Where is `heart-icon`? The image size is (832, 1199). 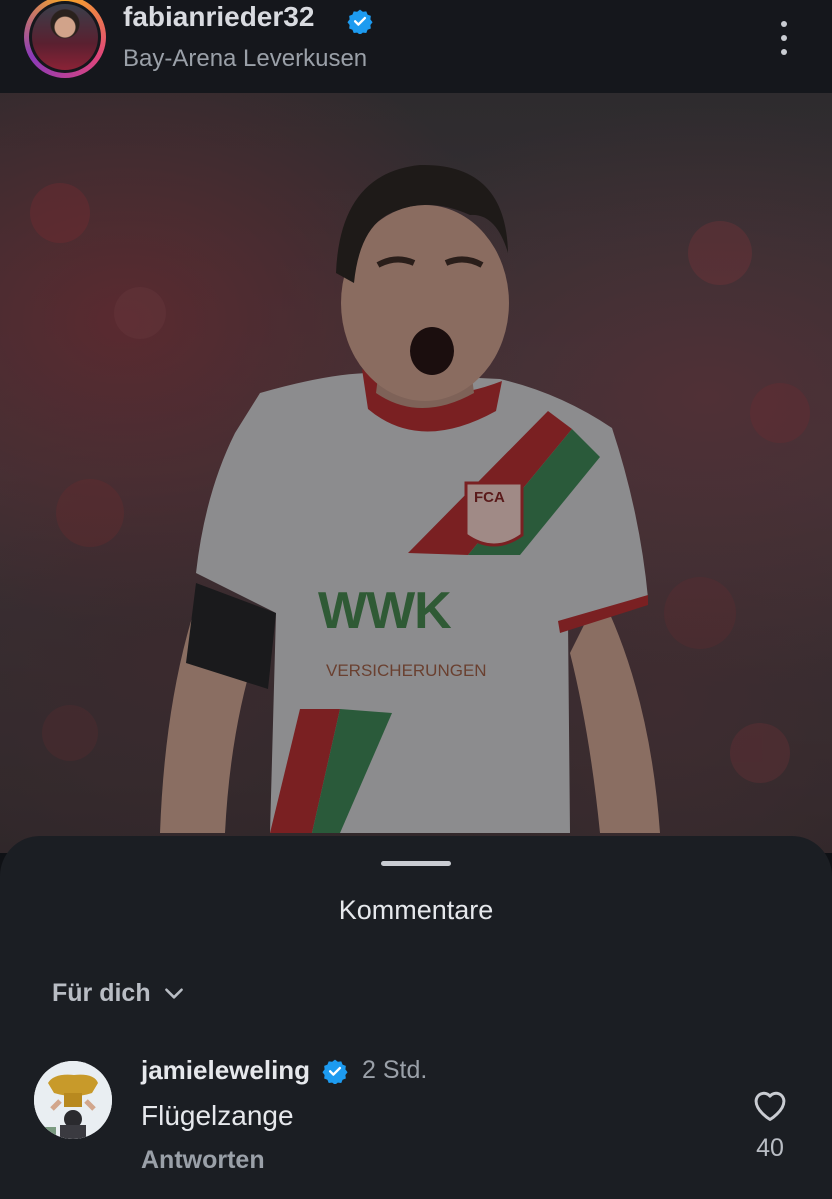
heart-icon is located at coordinates (770, 1104).